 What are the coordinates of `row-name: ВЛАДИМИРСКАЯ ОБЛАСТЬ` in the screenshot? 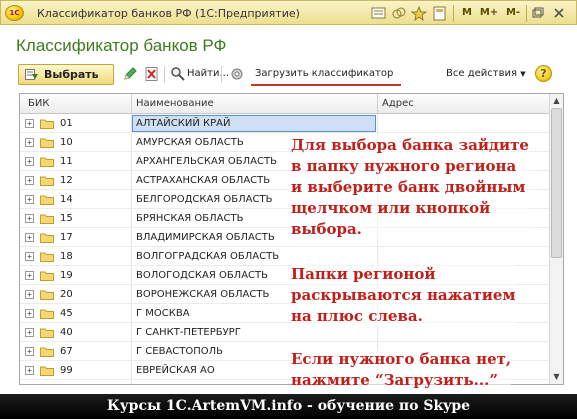 It's located at (205, 237).